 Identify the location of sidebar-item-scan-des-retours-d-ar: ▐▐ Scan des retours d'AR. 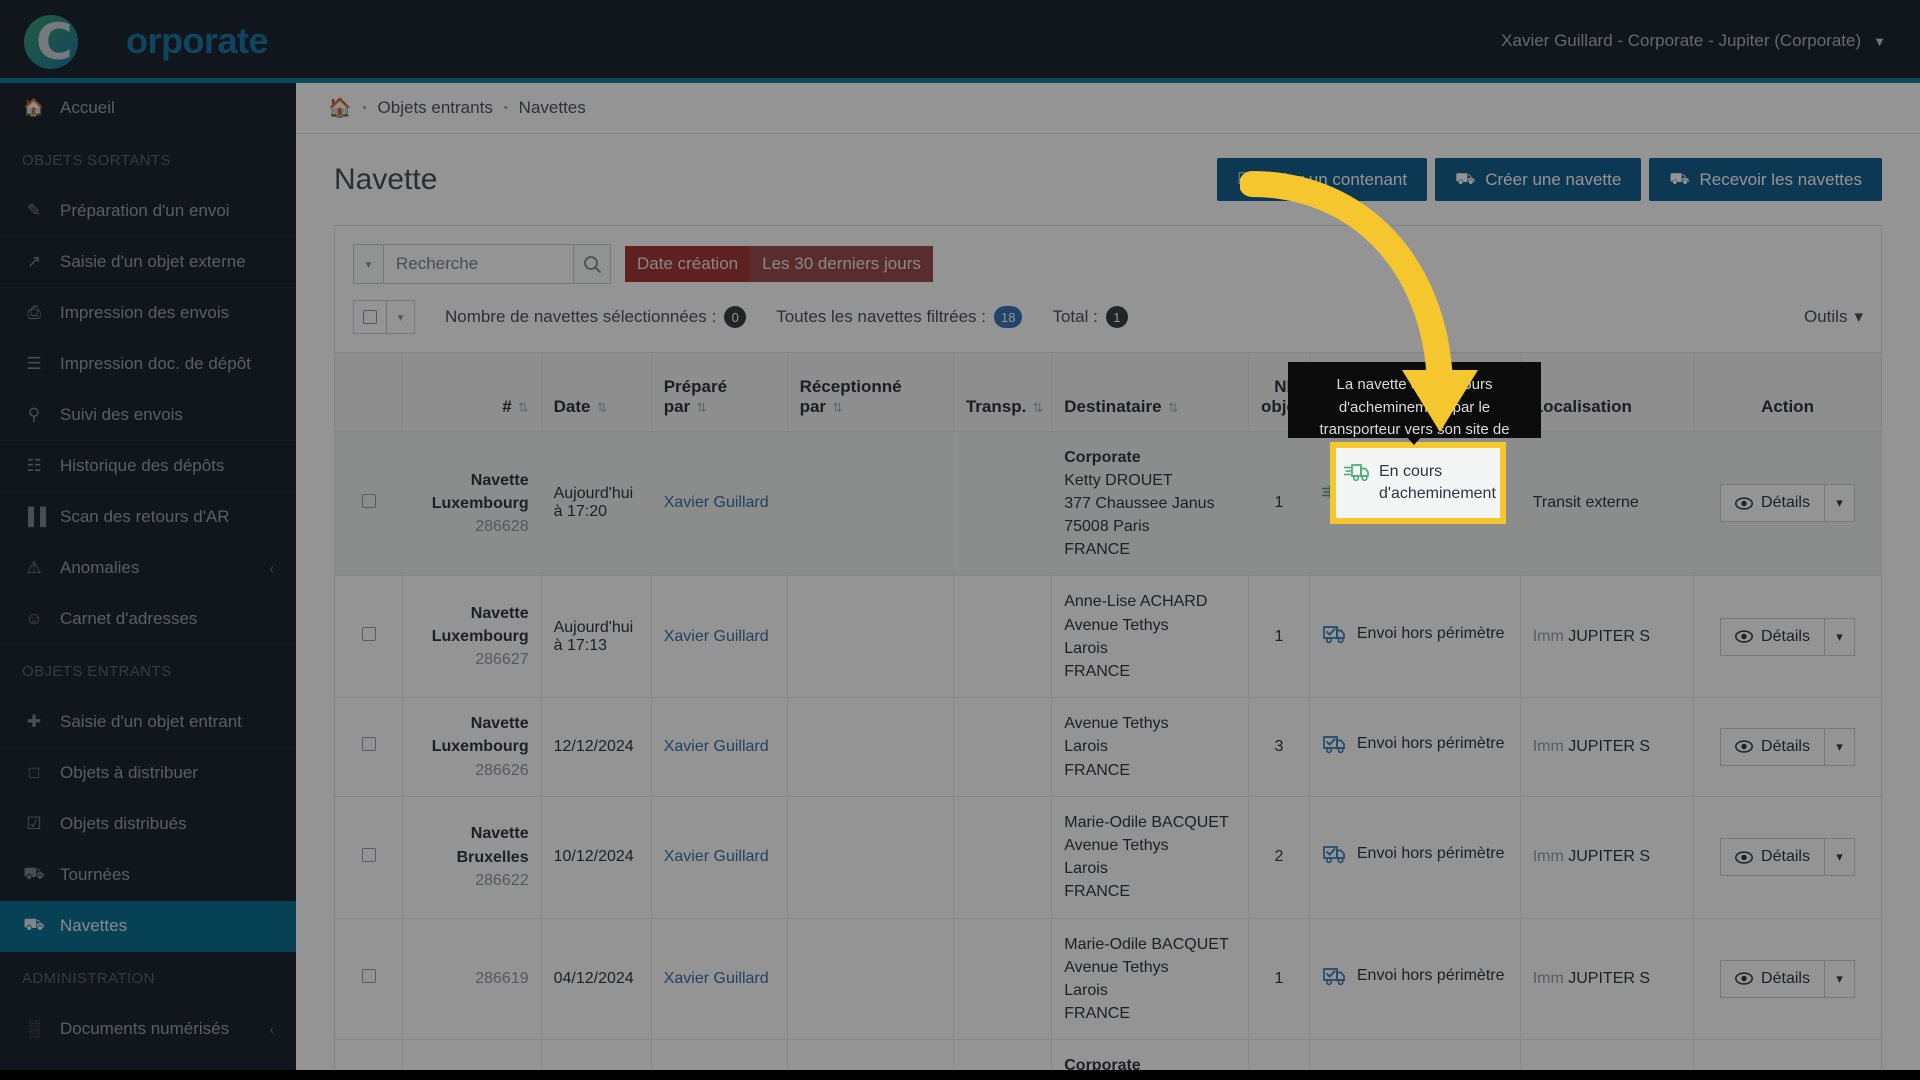
(148, 517).